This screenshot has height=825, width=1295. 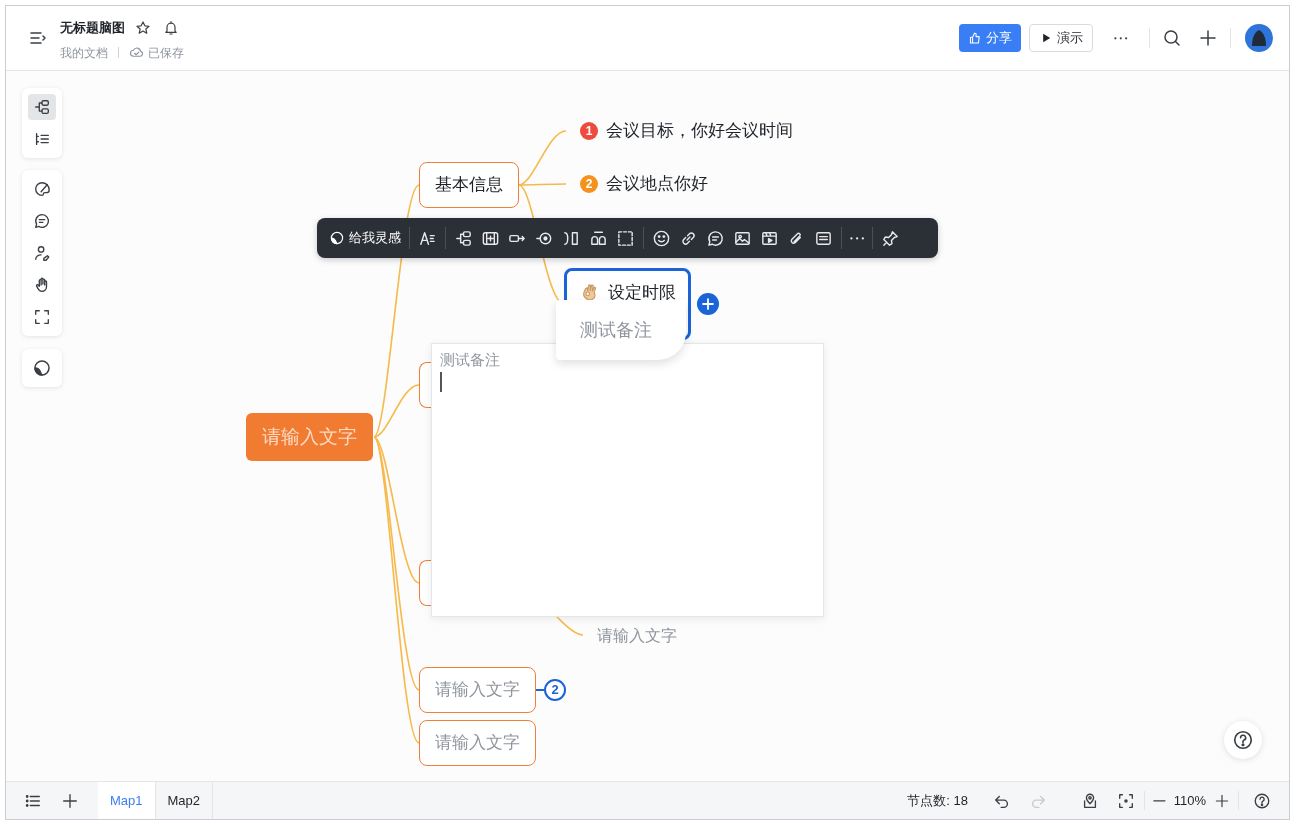 What do you see at coordinates (621, 330) in the screenshot?
I see `note-tooltip: 测试备注` at bounding box center [621, 330].